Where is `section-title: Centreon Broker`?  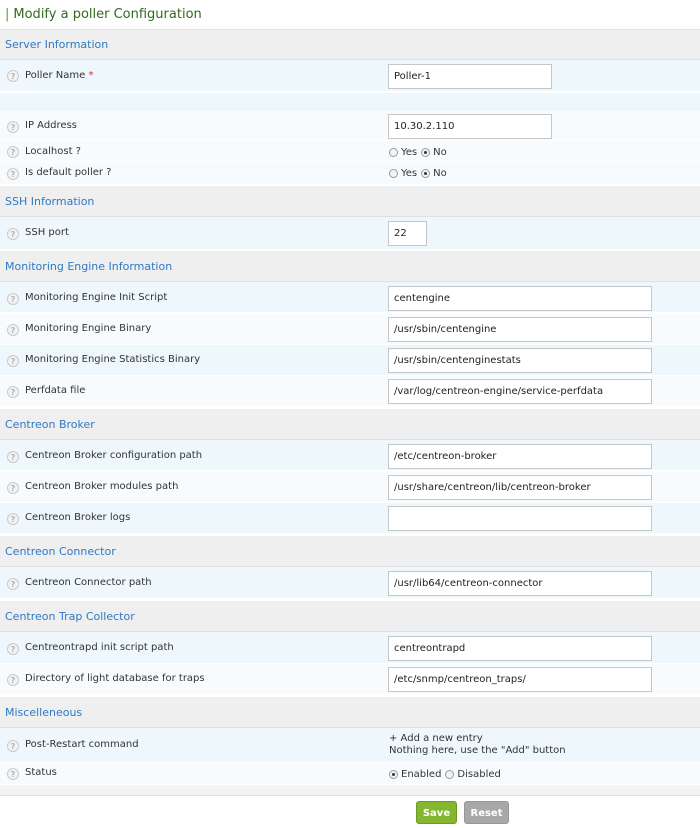
section-title: Centreon Broker is located at coordinates (50, 424).